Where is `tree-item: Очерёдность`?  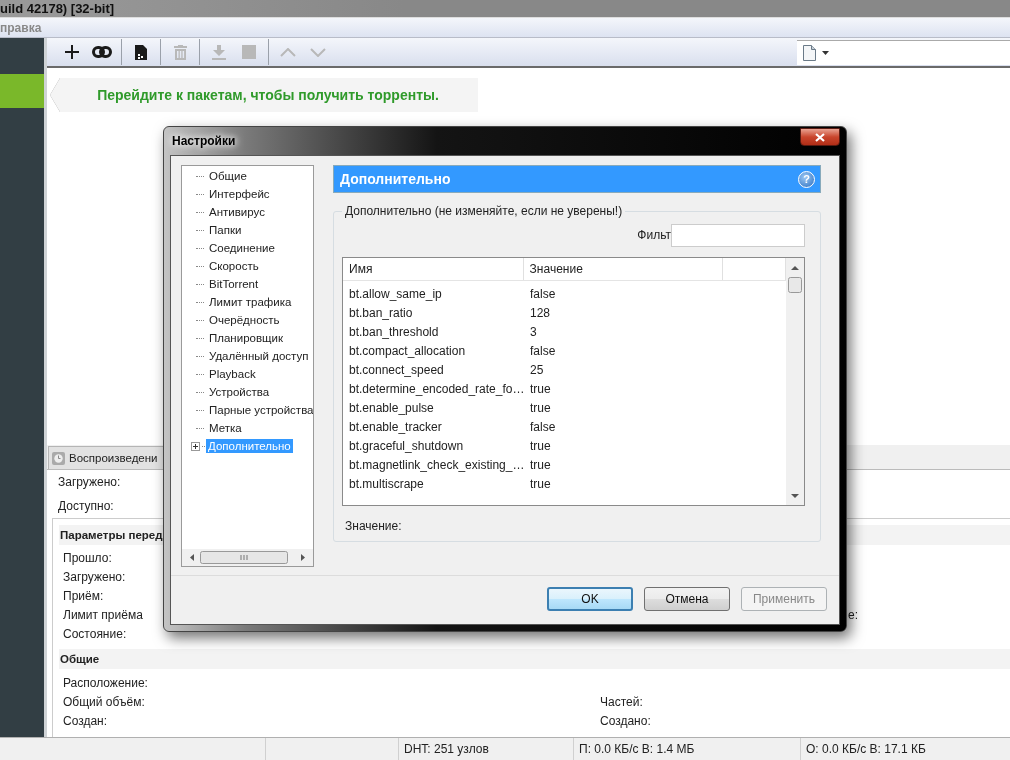
tree-item: Очерёдность is located at coordinates (244, 320).